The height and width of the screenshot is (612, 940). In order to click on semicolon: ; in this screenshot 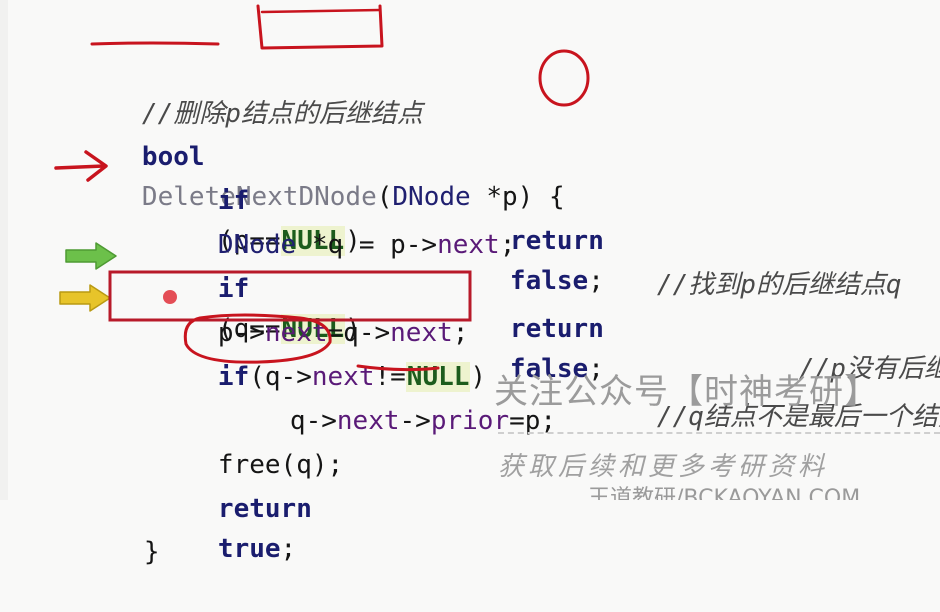, I will do `click(288, 549)`.